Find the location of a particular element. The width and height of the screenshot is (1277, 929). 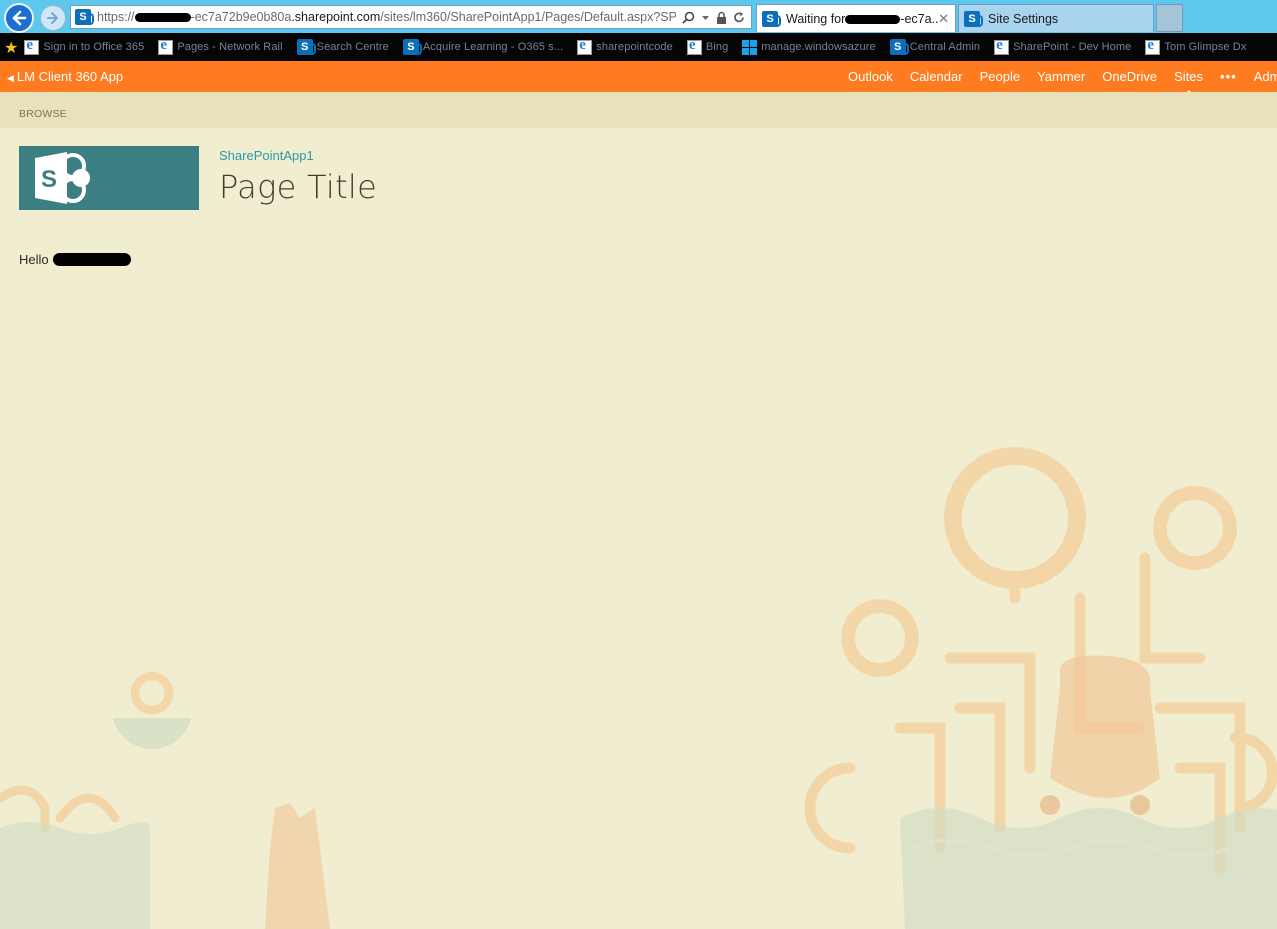

favorite-item: Pages - Network Rail is located at coordinates (220, 46).